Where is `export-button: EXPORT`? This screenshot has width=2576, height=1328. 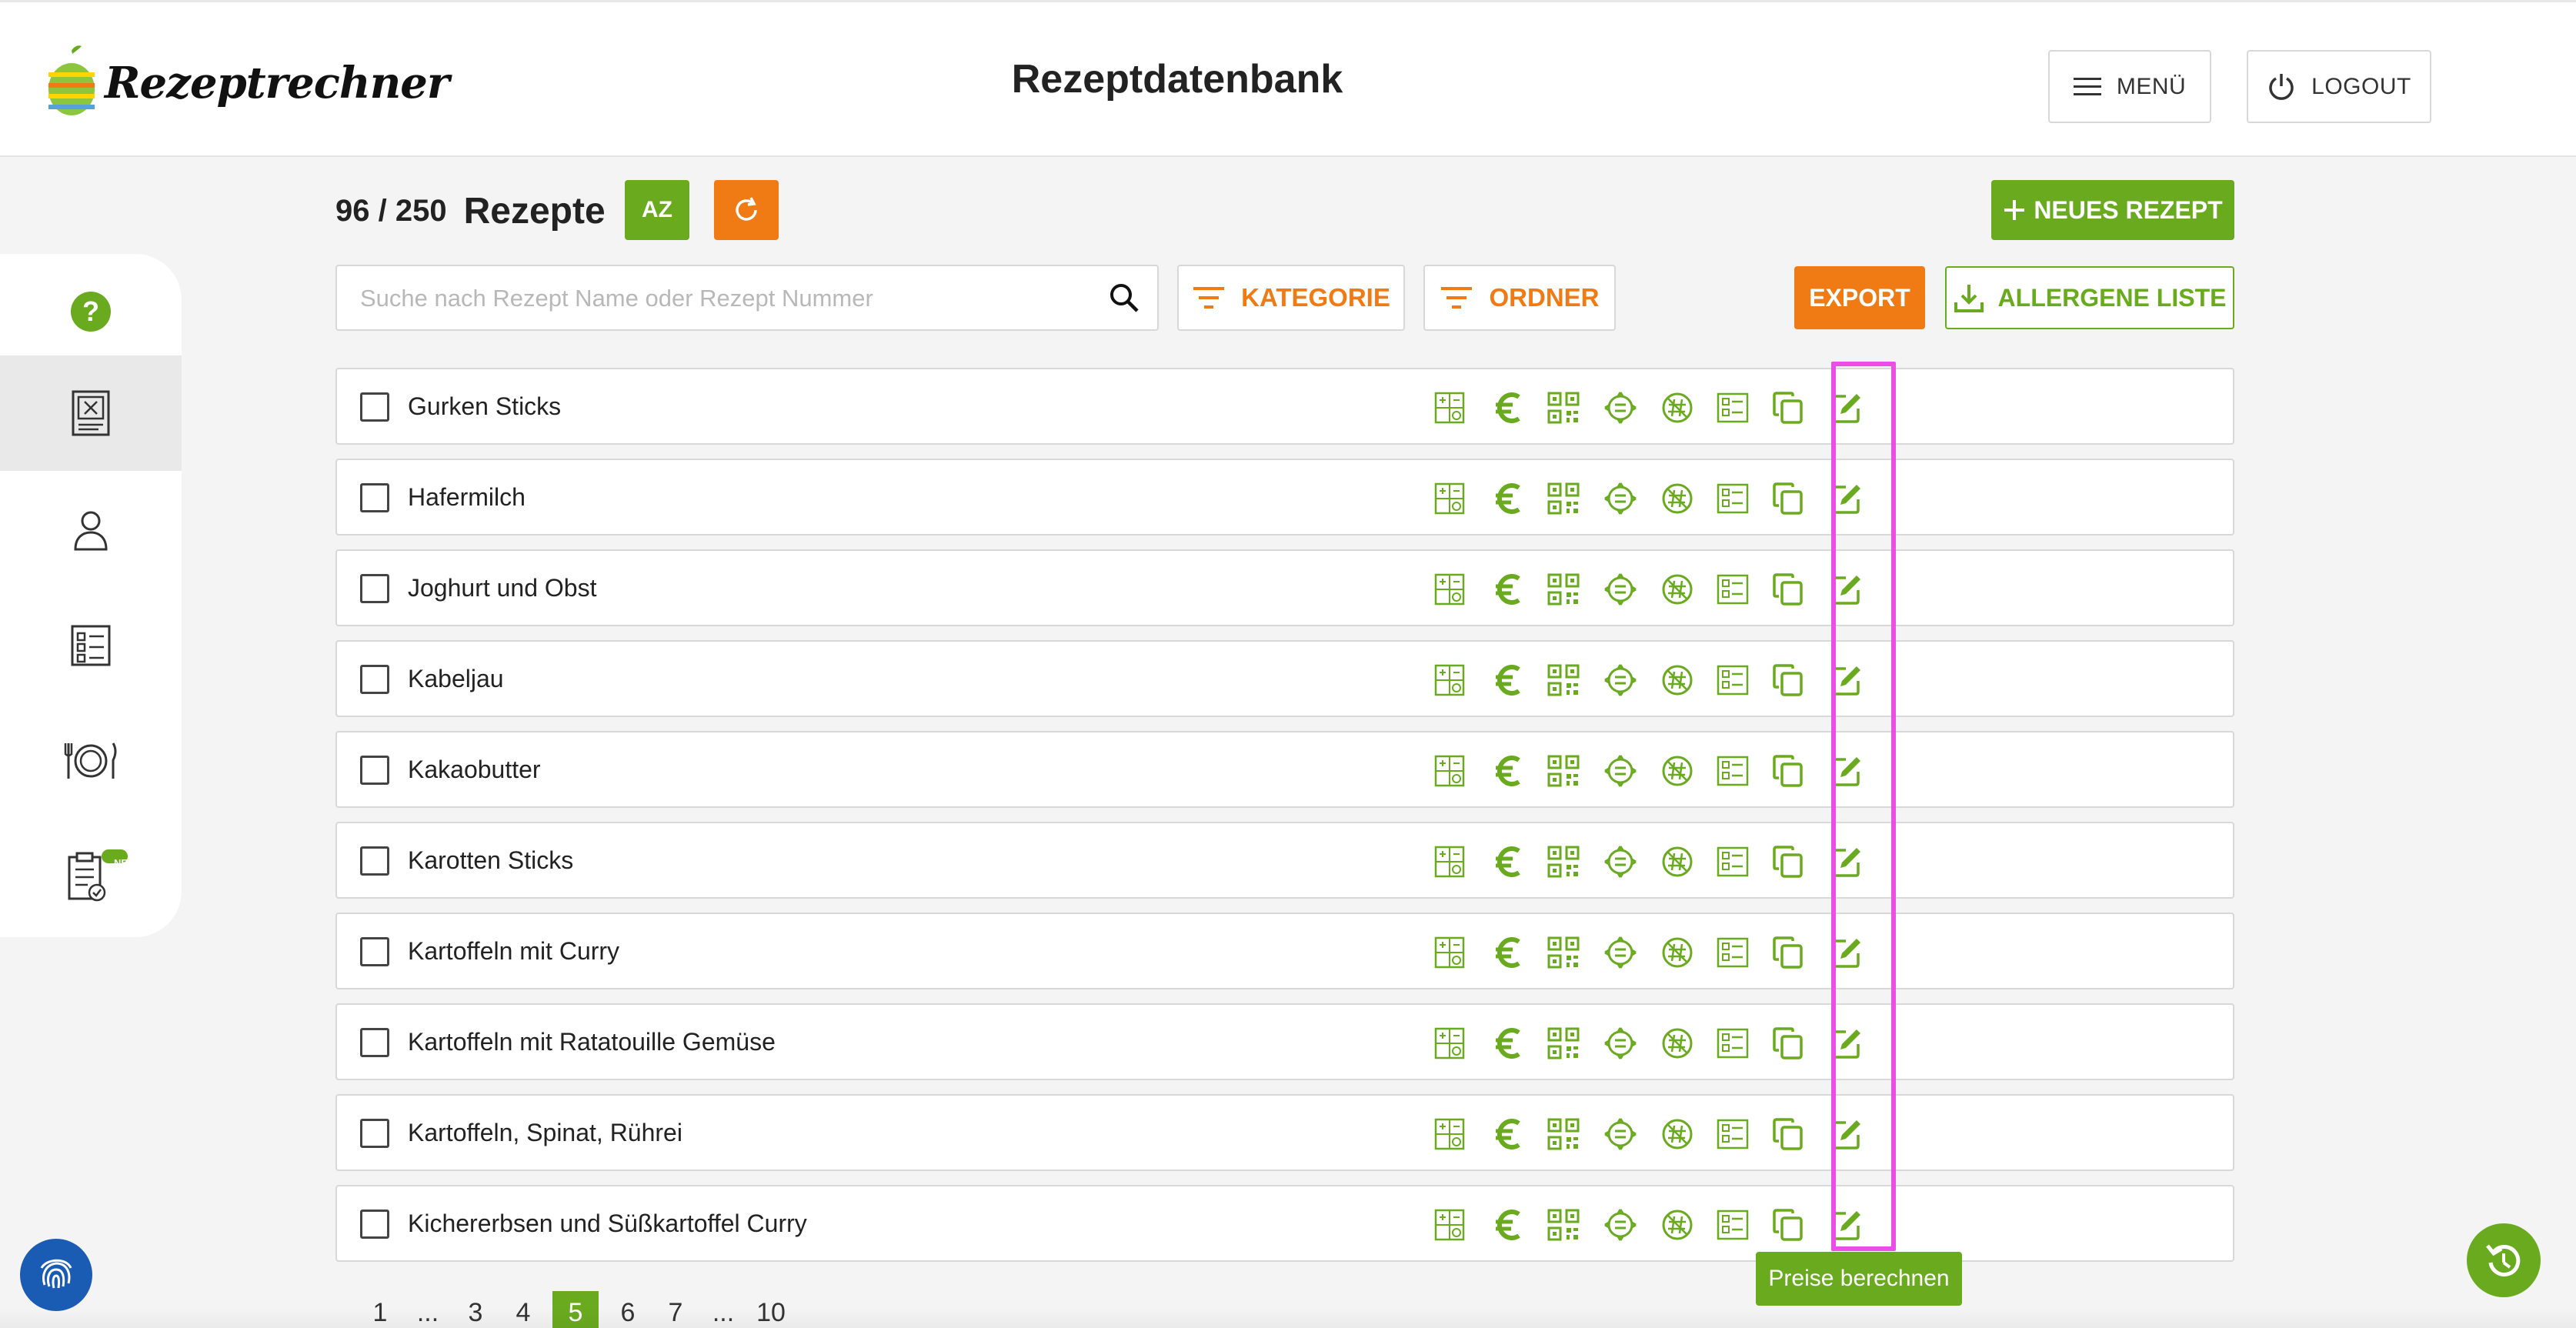
export-button: EXPORT is located at coordinates (1859, 297).